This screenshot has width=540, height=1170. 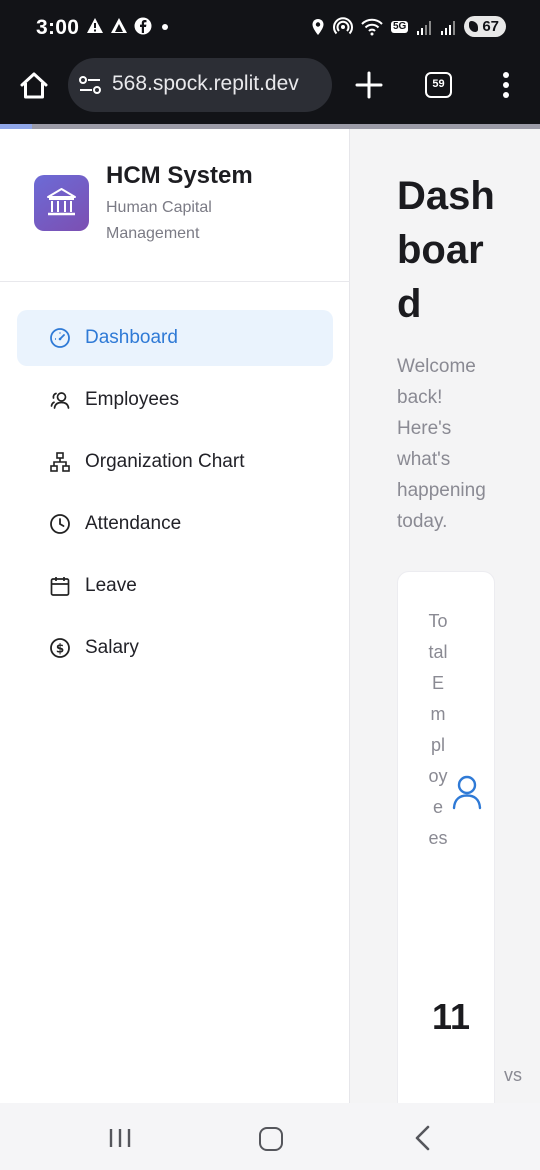 What do you see at coordinates (399, 26) in the screenshot?
I see `network-type-badge: 5G` at bounding box center [399, 26].